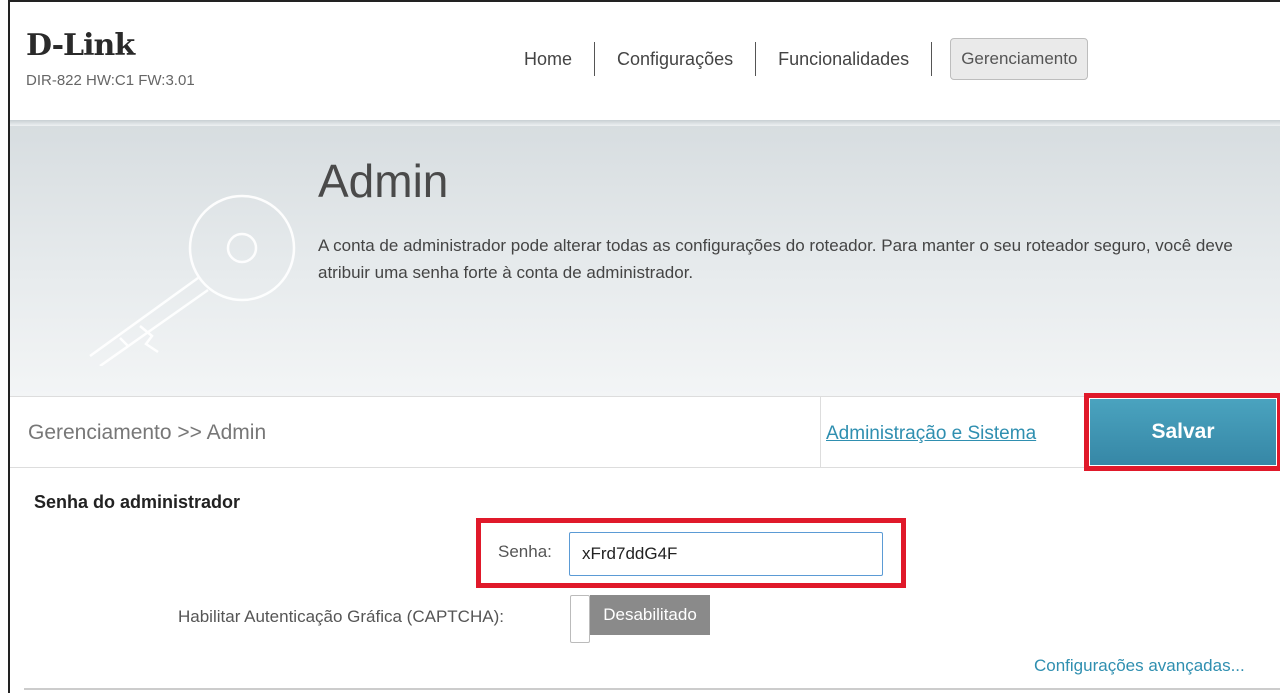  Describe the element at coordinates (726, 554) in the screenshot. I see `password-input` at that location.